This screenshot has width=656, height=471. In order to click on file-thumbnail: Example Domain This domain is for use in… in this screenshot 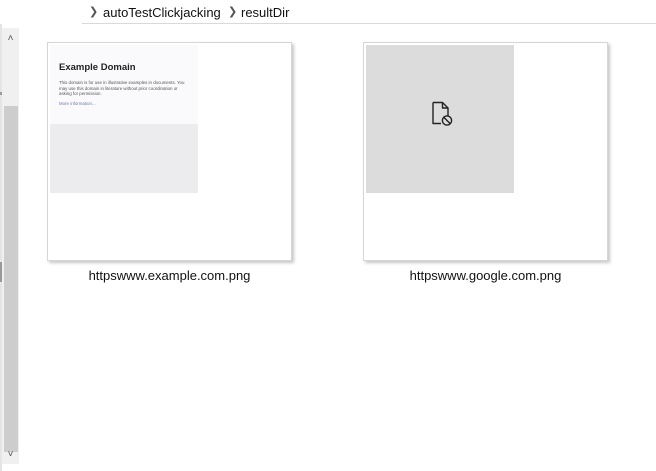, I will do `click(124, 119)`.